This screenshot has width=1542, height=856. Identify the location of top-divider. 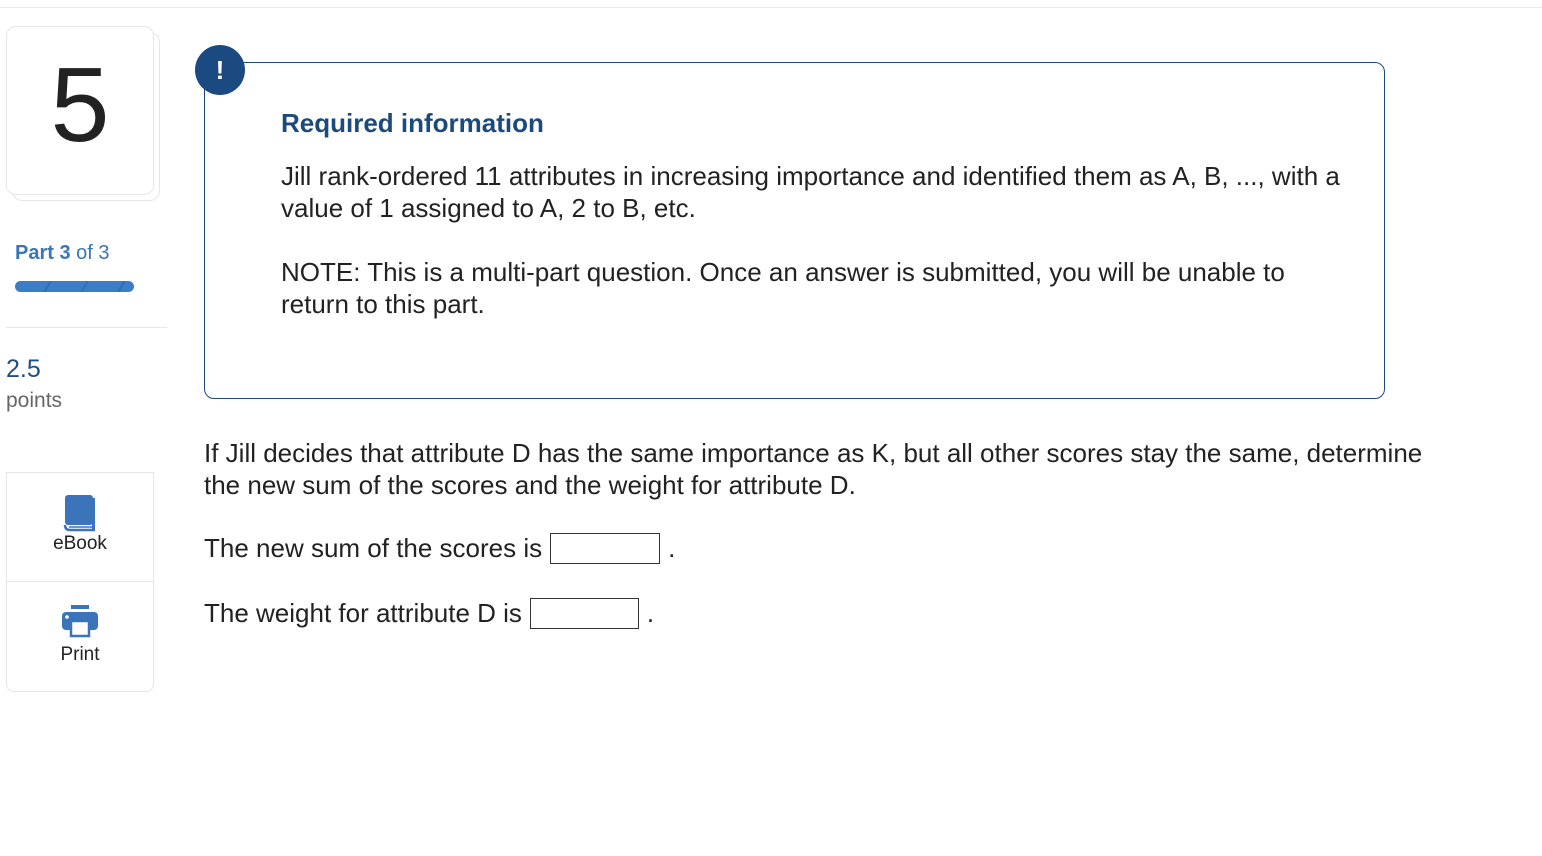
(771, 7).